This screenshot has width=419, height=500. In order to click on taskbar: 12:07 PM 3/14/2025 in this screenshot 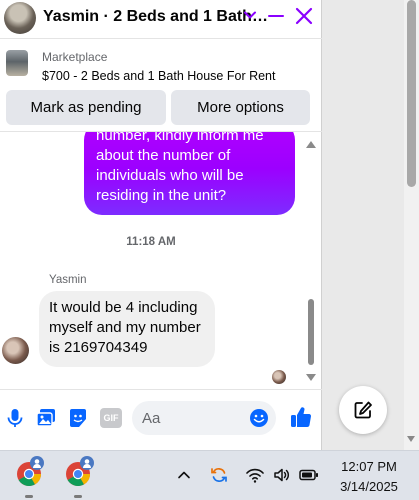, I will do `click(209, 475)`.